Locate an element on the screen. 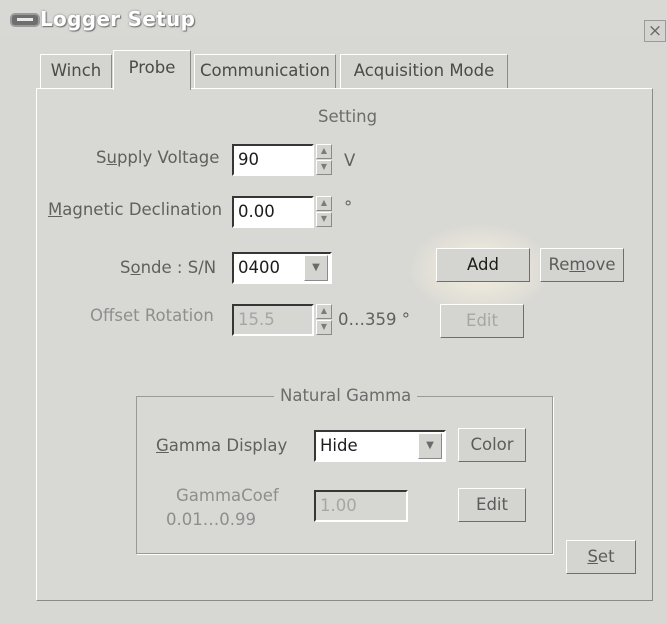 The image size is (667, 624). magnetic-declination-field: 0.00 is located at coordinates (273, 212).